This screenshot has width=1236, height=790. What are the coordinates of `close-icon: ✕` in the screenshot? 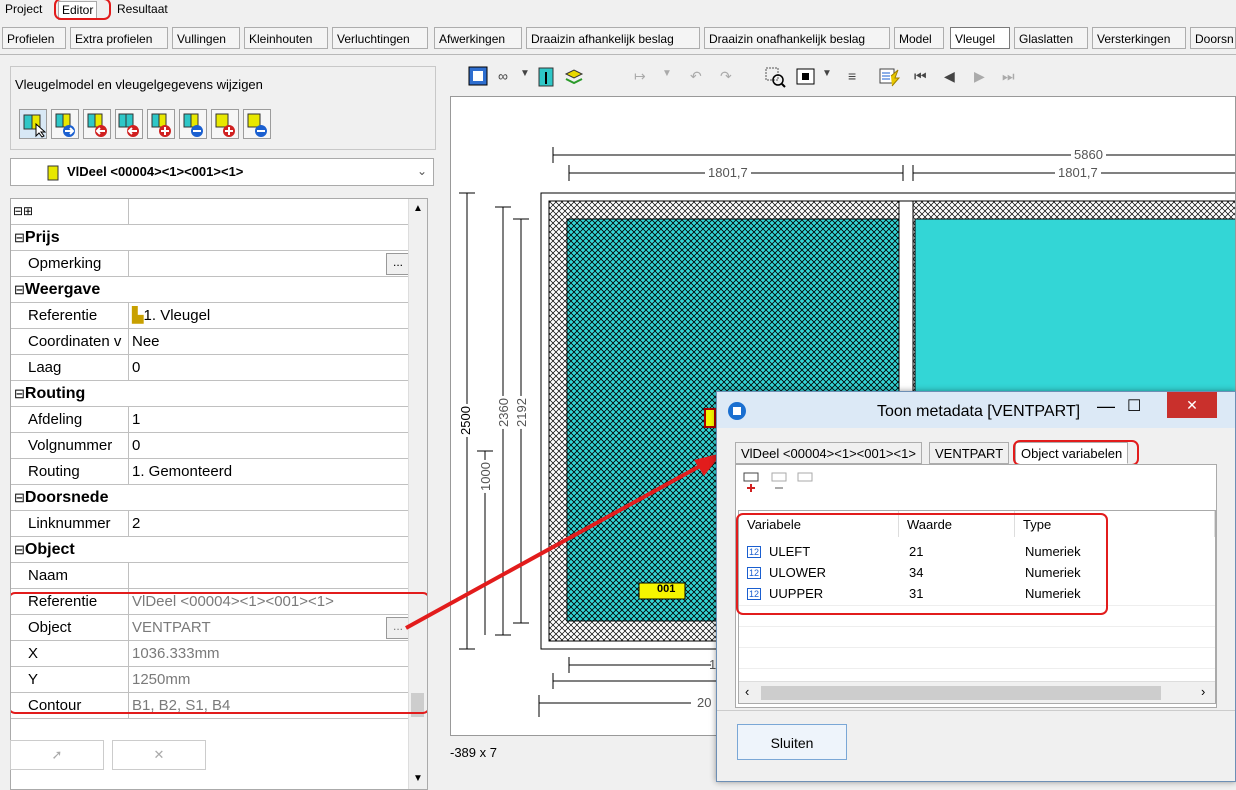 It's located at (1192, 405).